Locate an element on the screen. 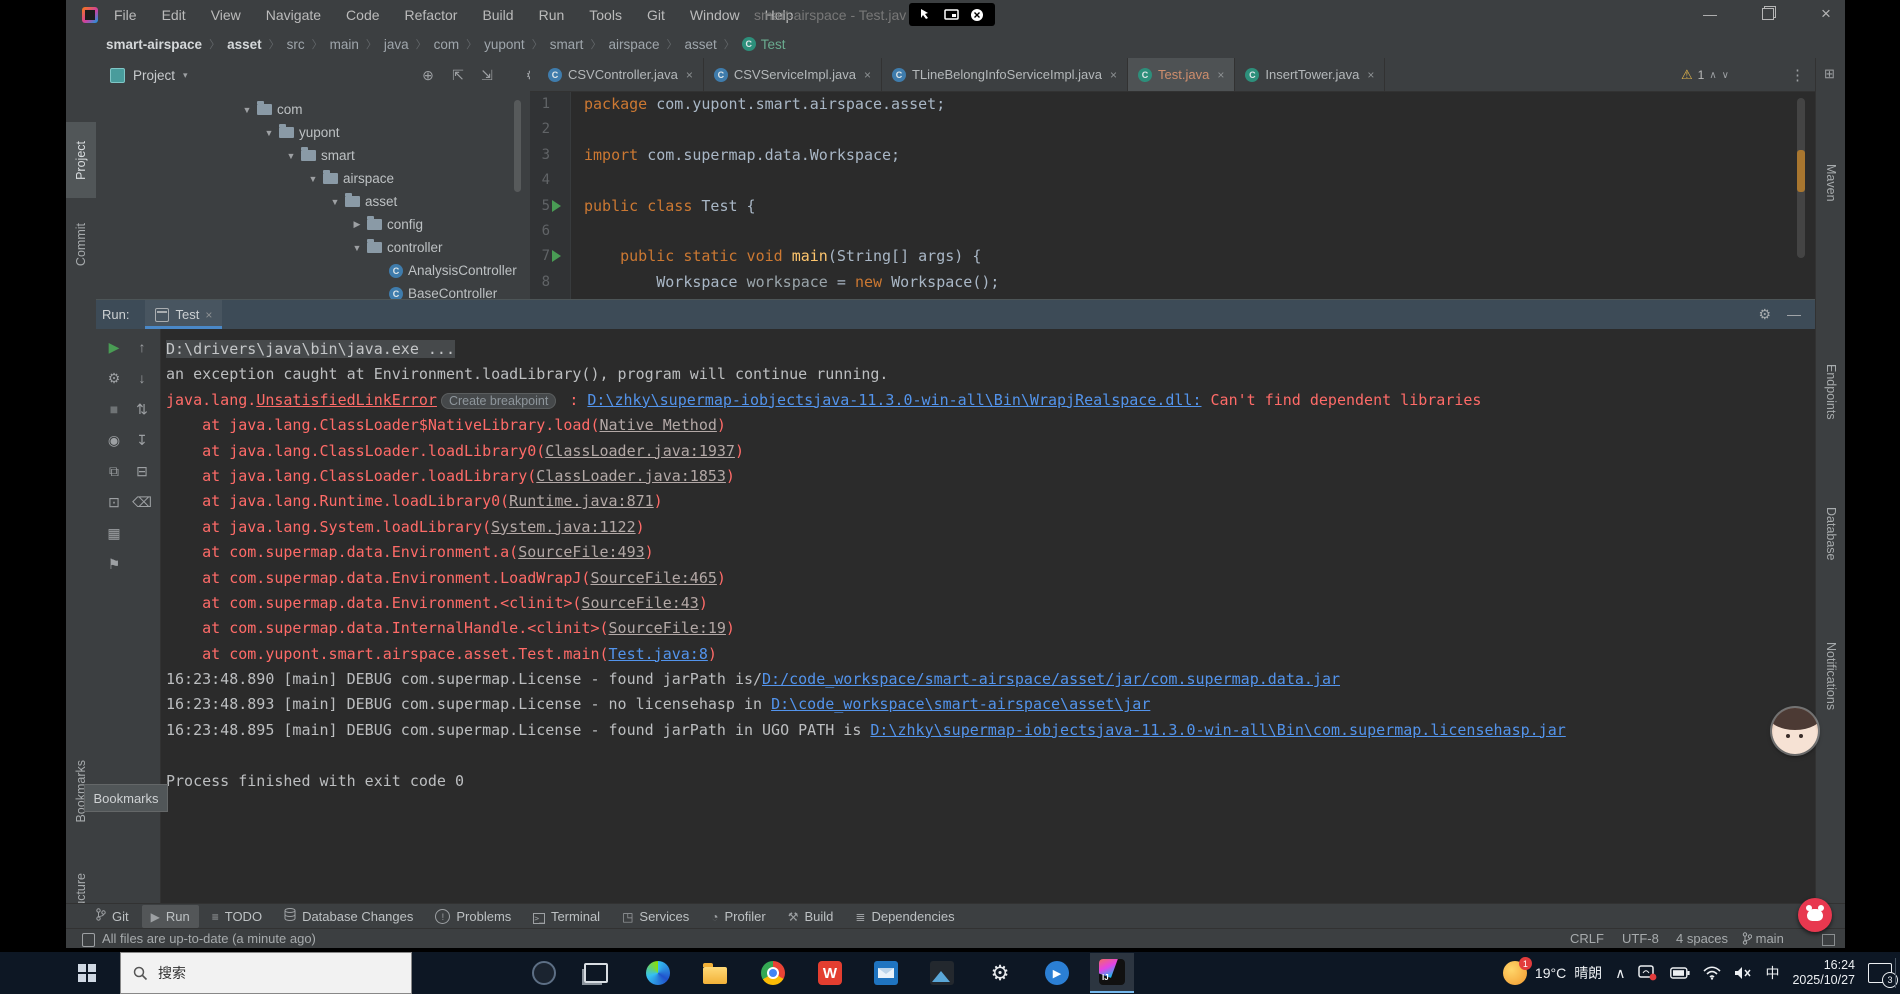 This screenshot has height=994, width=1900. breadcrumb-item: asset is located at coordinates (244, 44).